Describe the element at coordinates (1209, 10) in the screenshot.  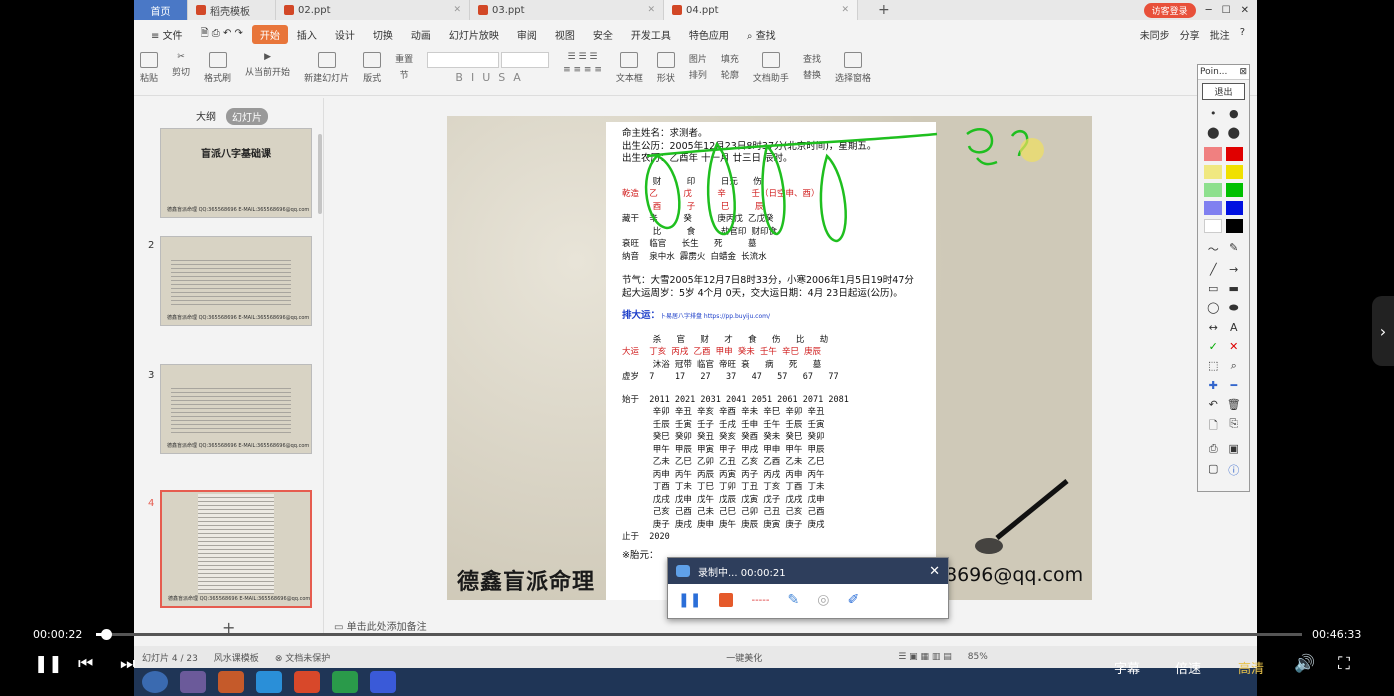
I see `minimize-icon: ─` at that location.